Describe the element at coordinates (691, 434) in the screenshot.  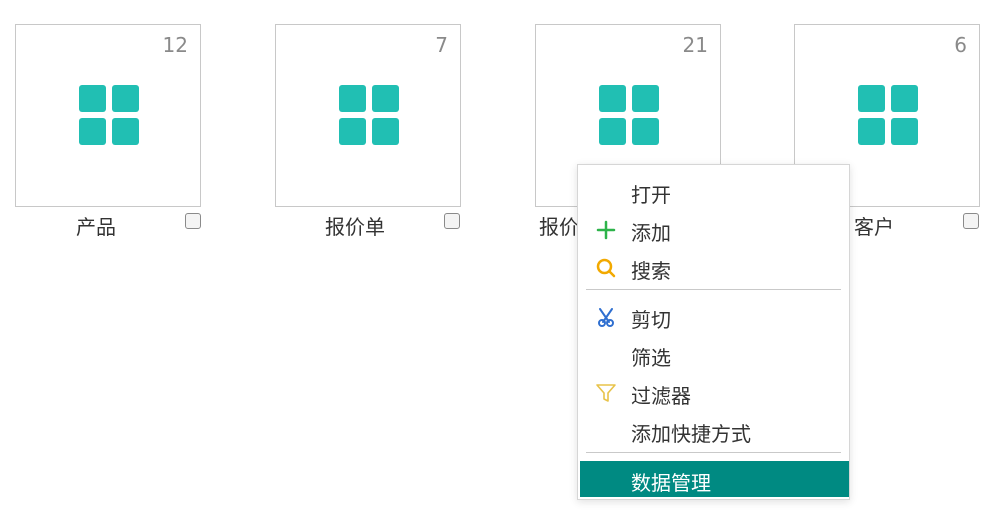
I see `menu-item-label: 添加快捷方式` at that location.